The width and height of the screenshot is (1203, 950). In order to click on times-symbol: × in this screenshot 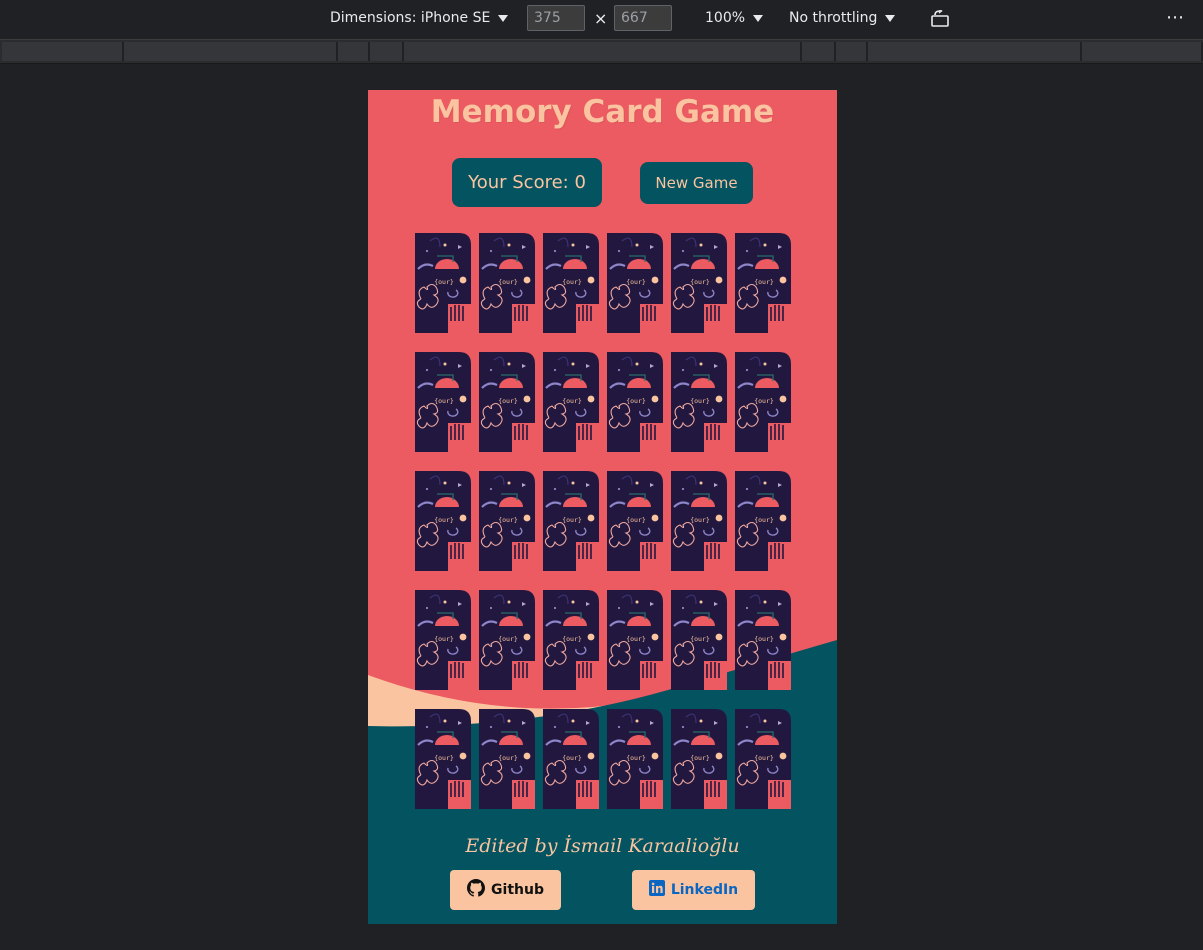, I will do `click(601, 18)`.